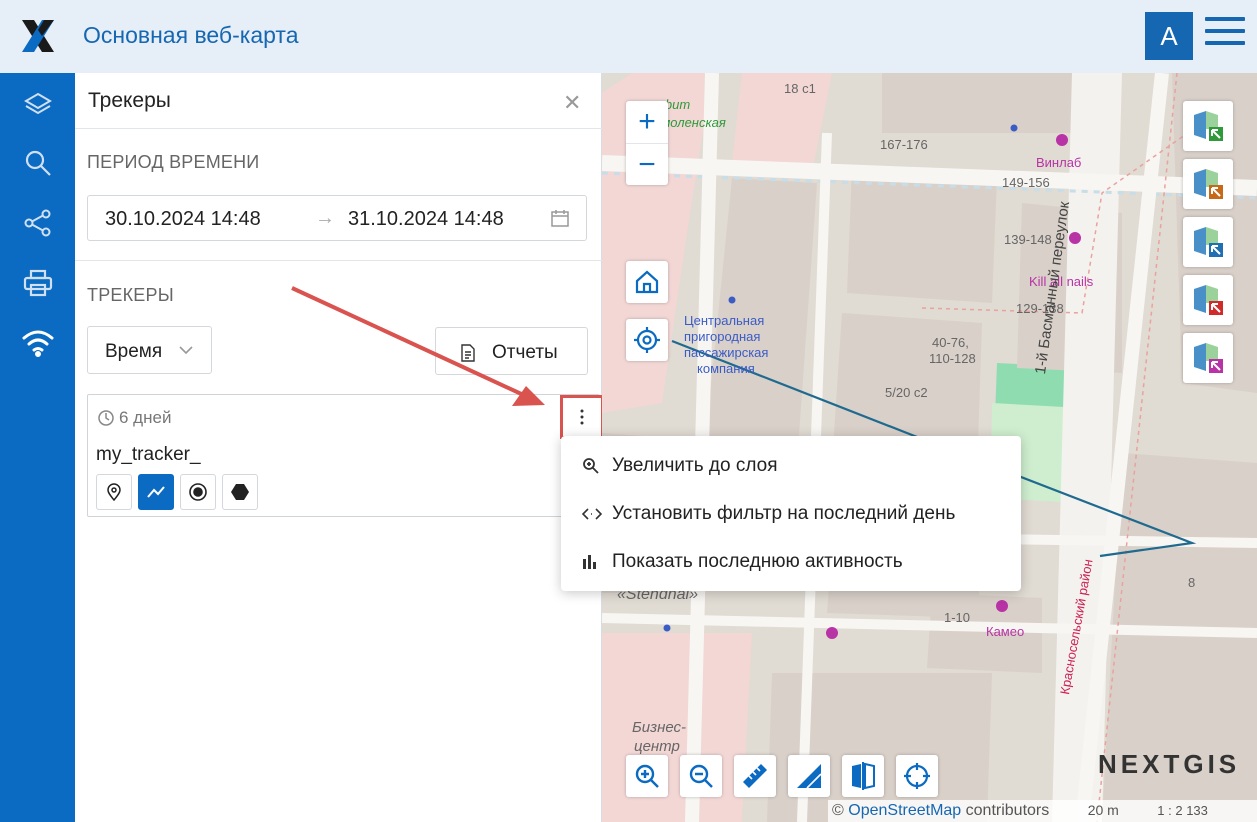 This screenshot has width=1257, height=822. I want to click on osm-link: OpenStreetMap, so click(904, 810).